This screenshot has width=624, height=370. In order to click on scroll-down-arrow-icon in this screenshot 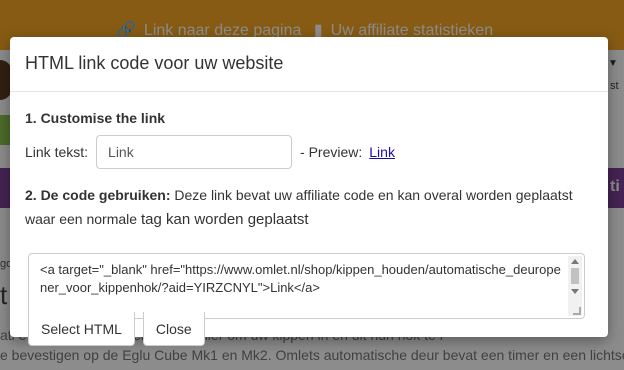, I will do `click(575, 291)`.